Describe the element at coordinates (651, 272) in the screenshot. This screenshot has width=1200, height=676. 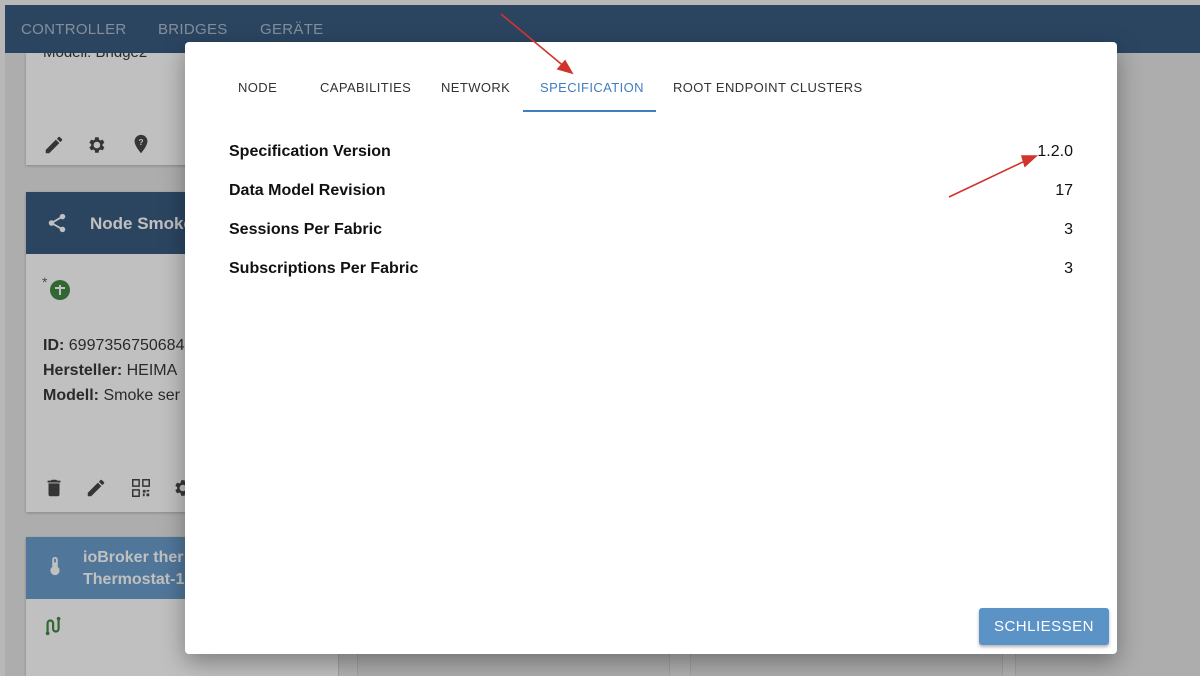
I see `spec-row-subscriptions-per-fabric: Subscriptions Per Fabric 3` at that location.